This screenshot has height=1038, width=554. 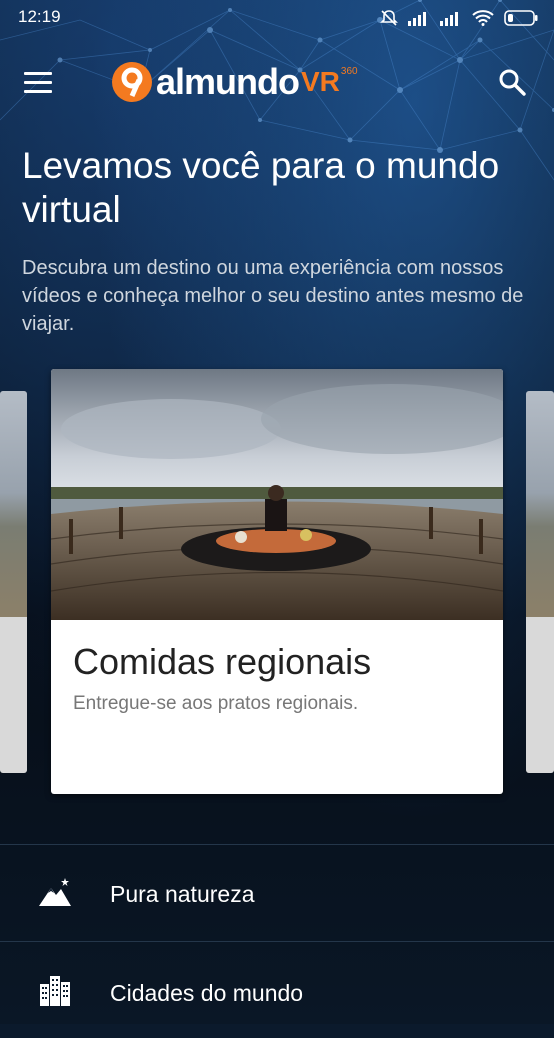 I want to click on logo-mark-icon, so click(x=132, y=82).